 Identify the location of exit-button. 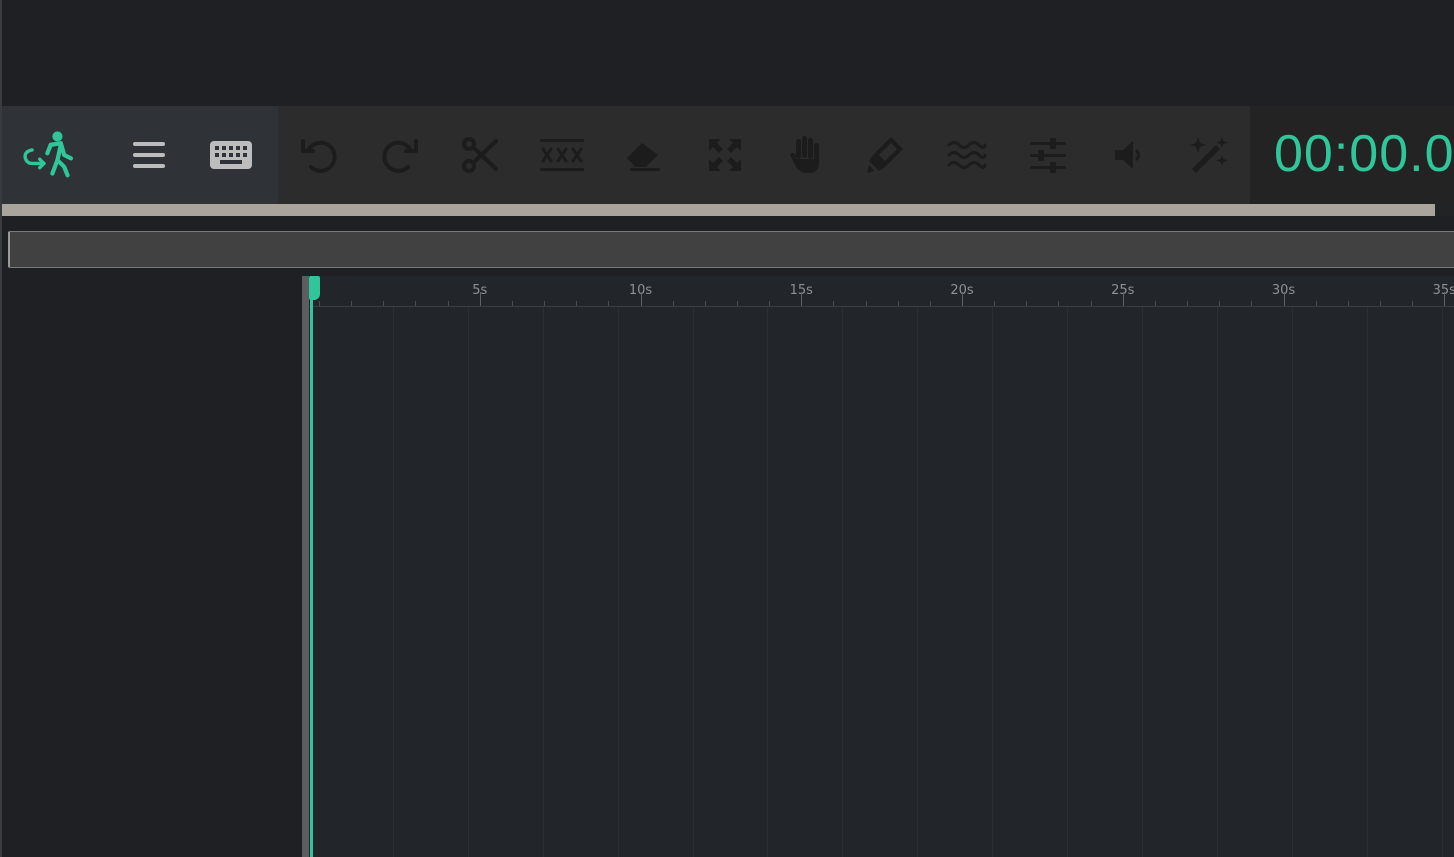
(49, 155).